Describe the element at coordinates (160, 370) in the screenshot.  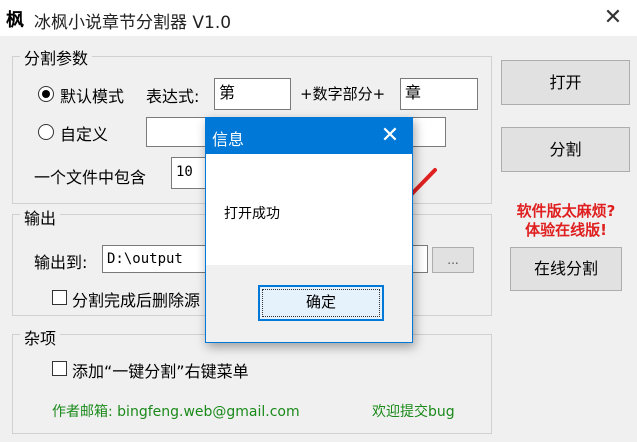
I see `context-menu-label: 添加“一键分割”右键菜单` at that location.